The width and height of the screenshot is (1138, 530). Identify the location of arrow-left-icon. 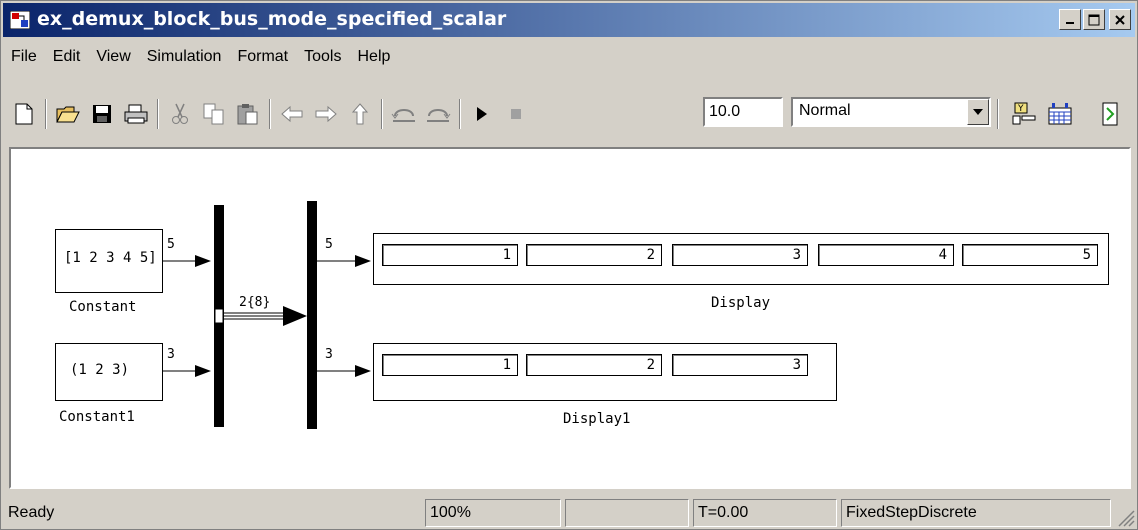
(292, 114).